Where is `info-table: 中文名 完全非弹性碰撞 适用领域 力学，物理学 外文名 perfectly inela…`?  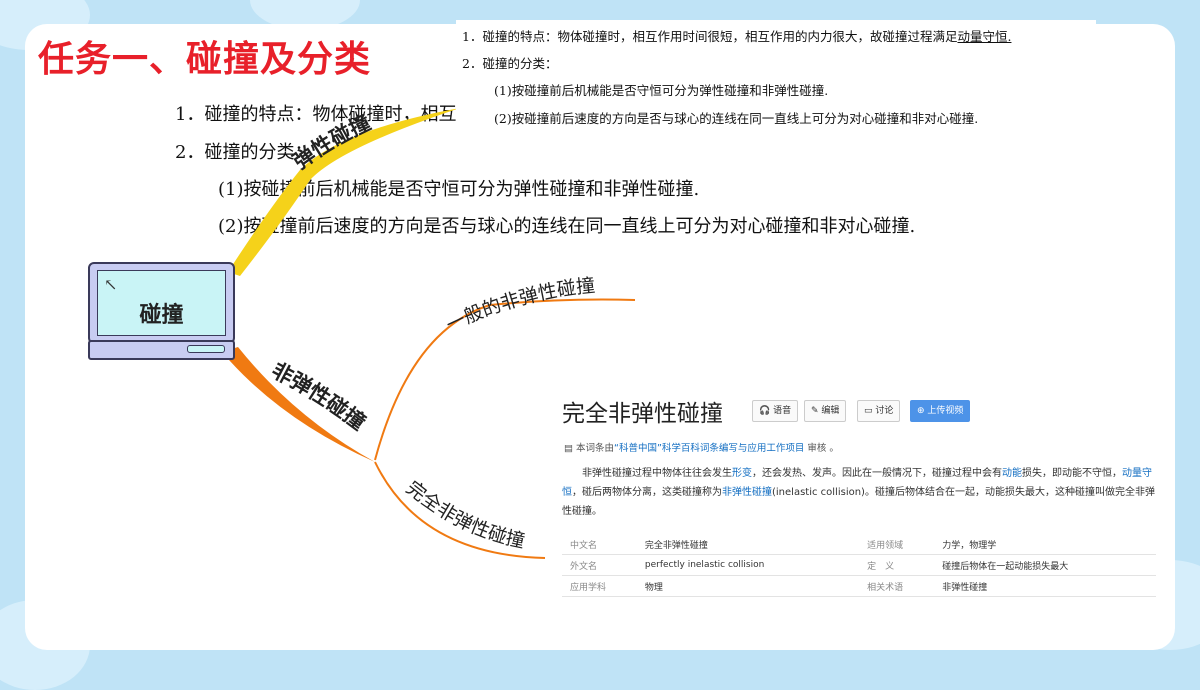
info-table: 中文名 完全非弹性碰撞 适用领域 力学，物理学 外文名 perfectly inela… is located at coordinates (859, 565).